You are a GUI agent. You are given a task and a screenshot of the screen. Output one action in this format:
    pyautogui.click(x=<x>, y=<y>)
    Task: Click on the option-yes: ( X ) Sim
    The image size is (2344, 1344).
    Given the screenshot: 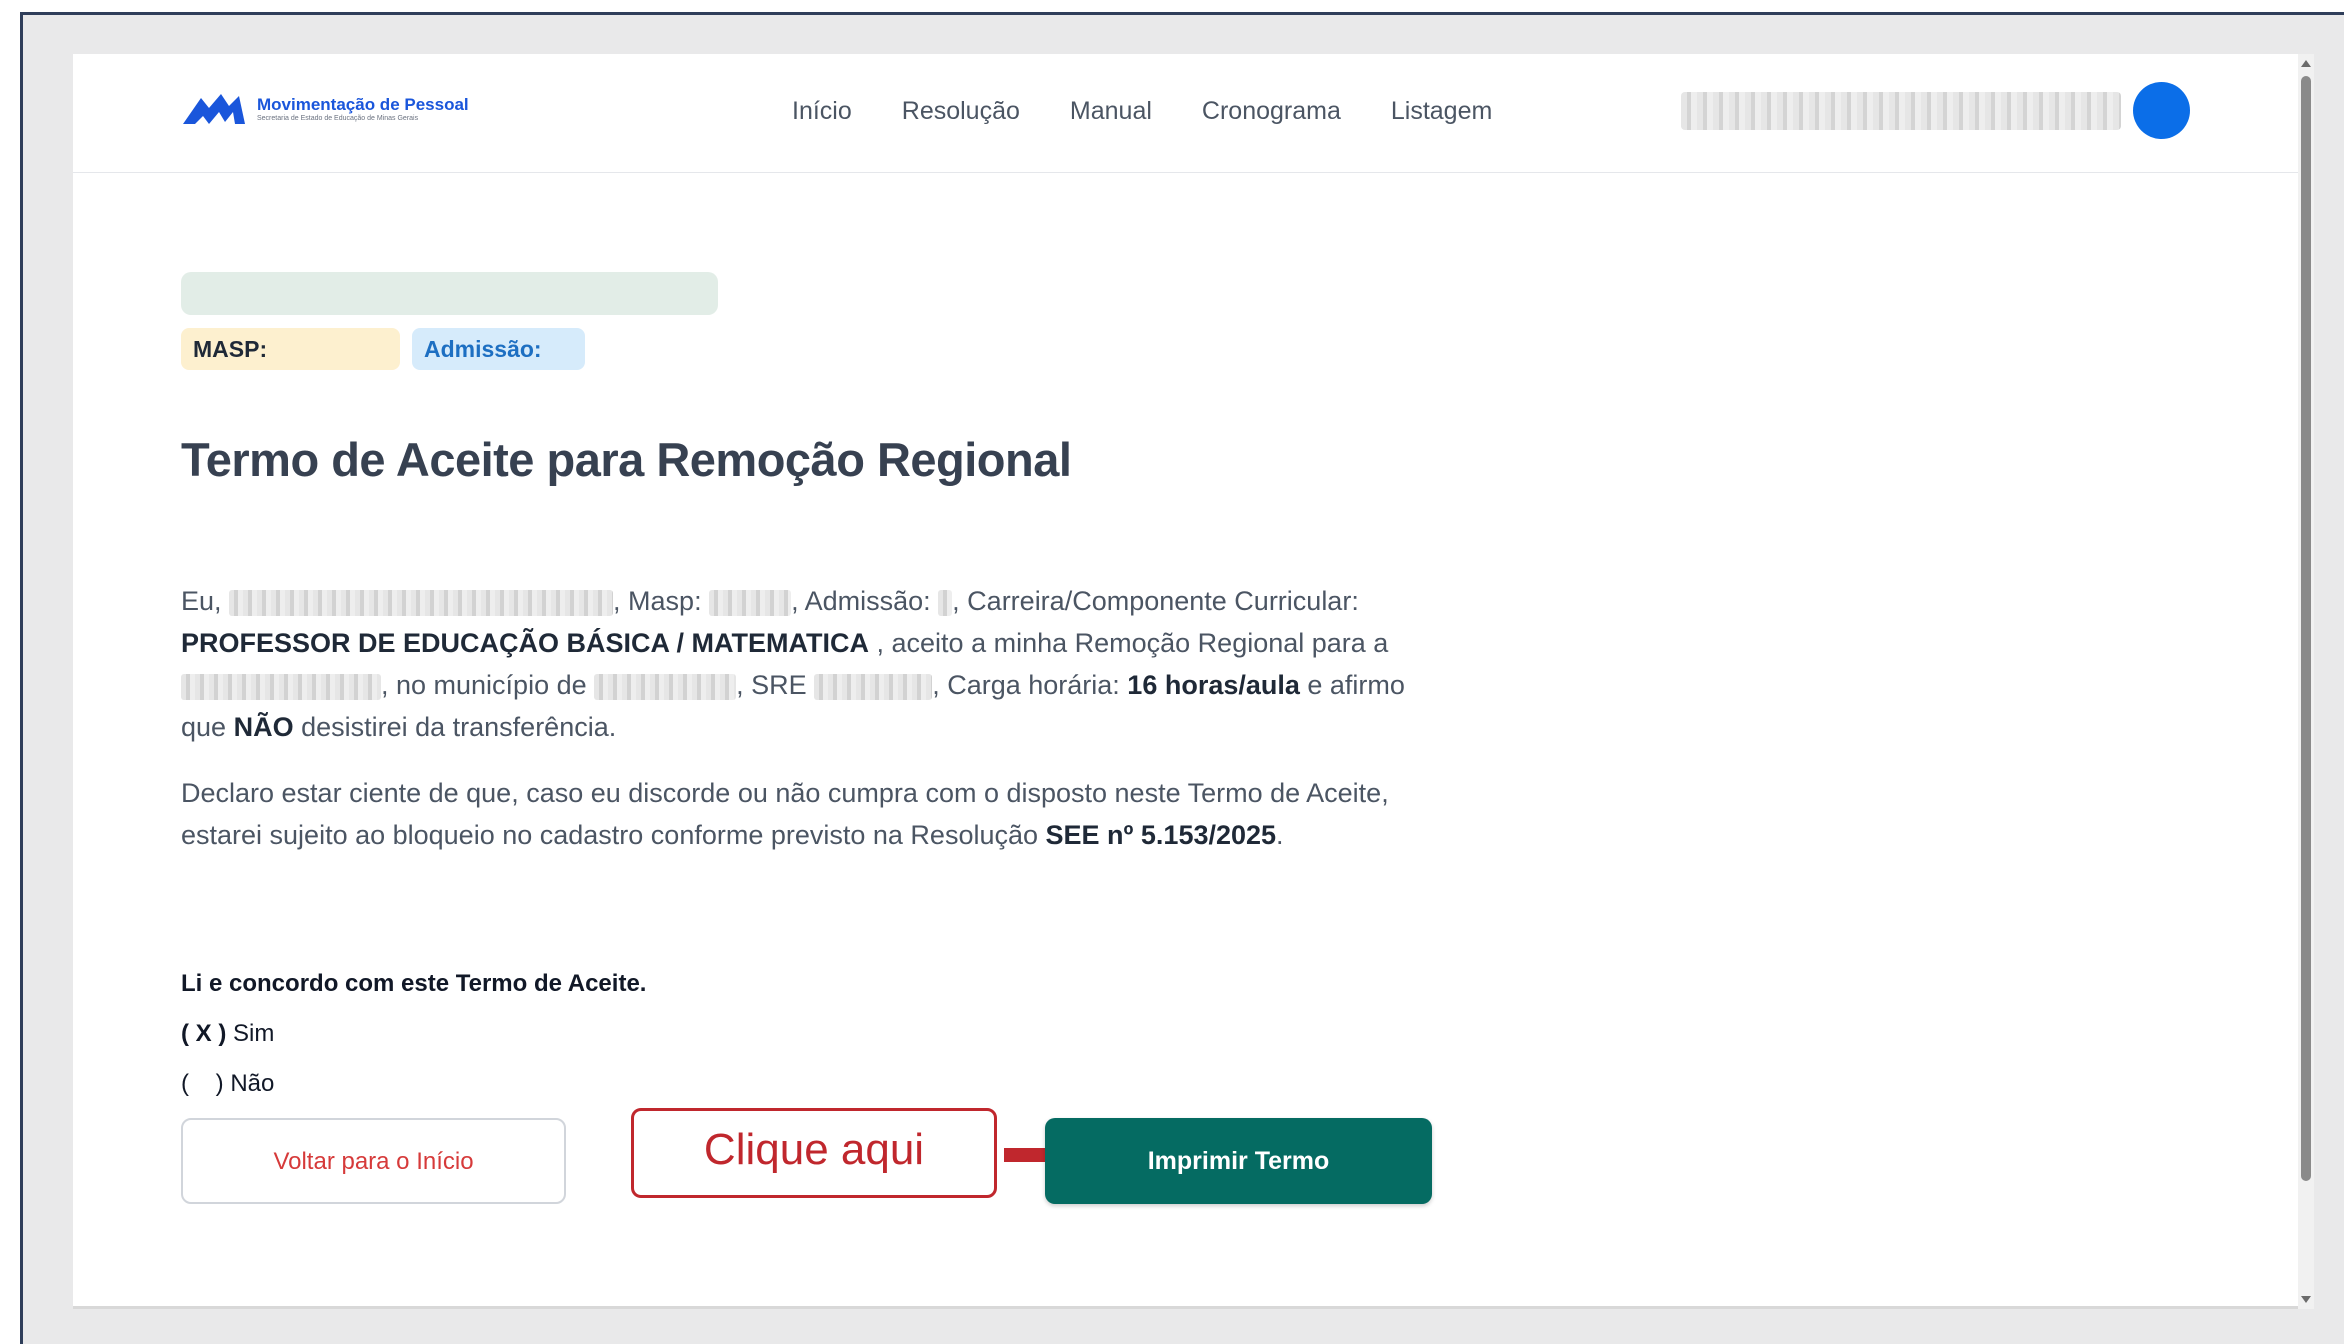 What is the action you would take?
    pyautogui.click(x=227, y=1034)
    